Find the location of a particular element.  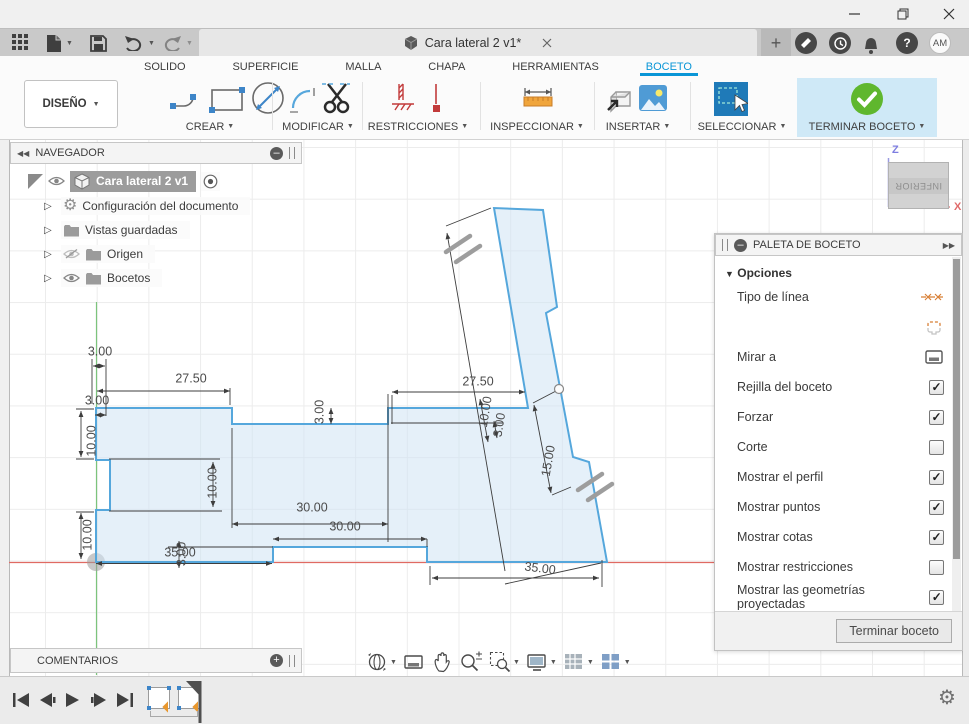

navigator-item-2: ▷ Origen is located at coordinates (158, 254).